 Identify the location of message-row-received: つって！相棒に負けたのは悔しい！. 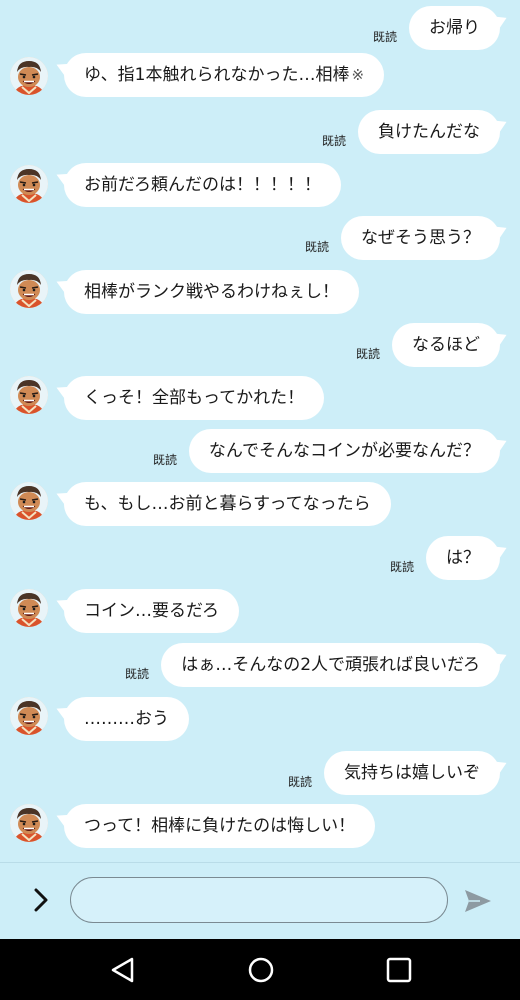
(260, 829).